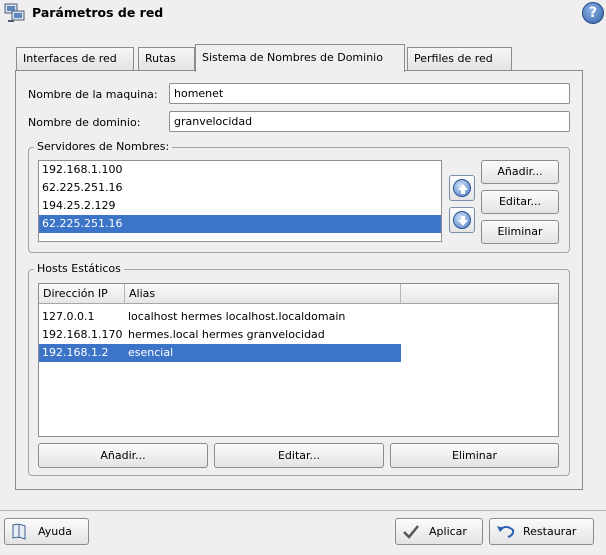 The height and width of the screenshot is (555, 606). I want to click on machine-name-field: homenet, so click(369, 93).